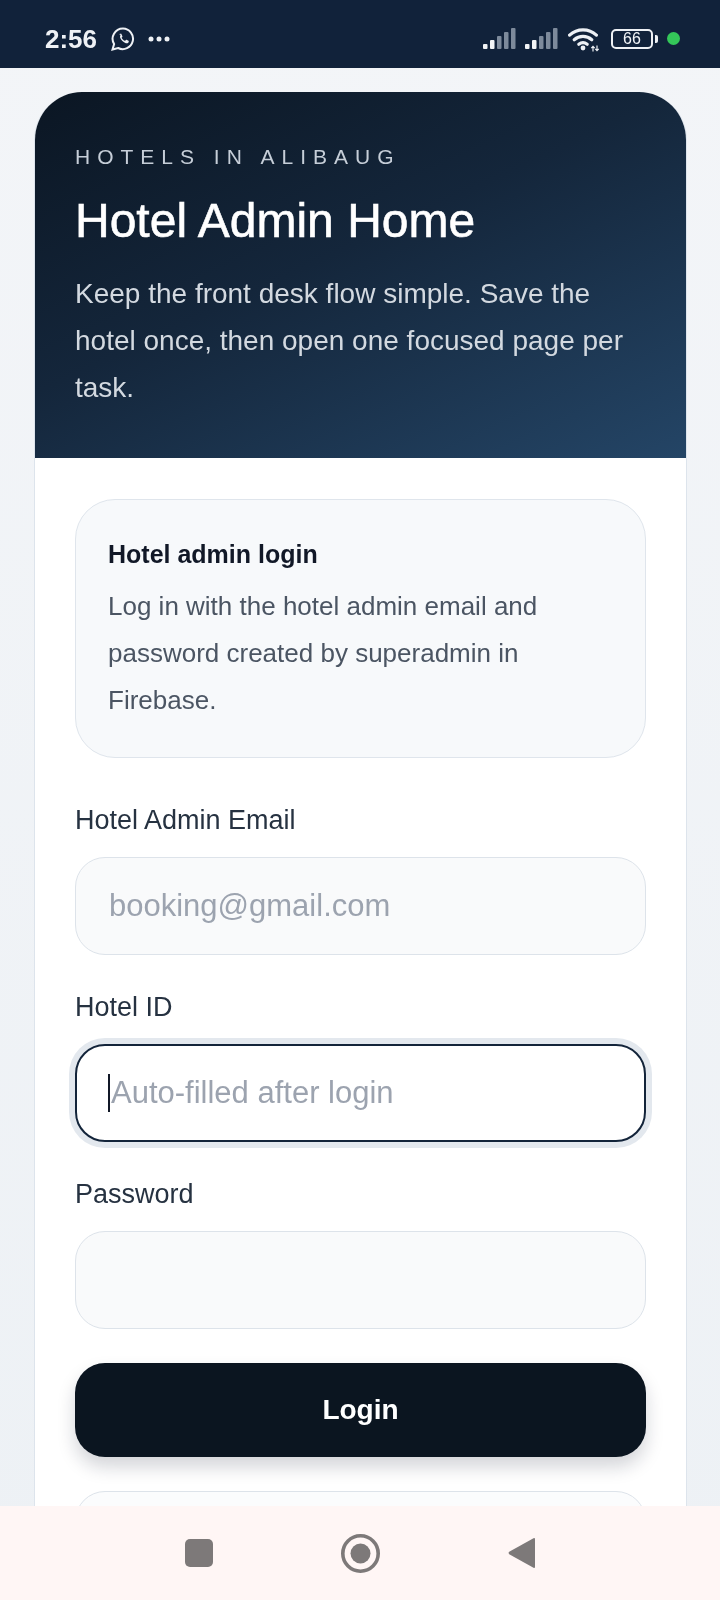 The width and height of the screenshot is (720, 1600). Describe the element at coordinates (584, 38) in the screenshot. I see `wifi-icon` at that location.